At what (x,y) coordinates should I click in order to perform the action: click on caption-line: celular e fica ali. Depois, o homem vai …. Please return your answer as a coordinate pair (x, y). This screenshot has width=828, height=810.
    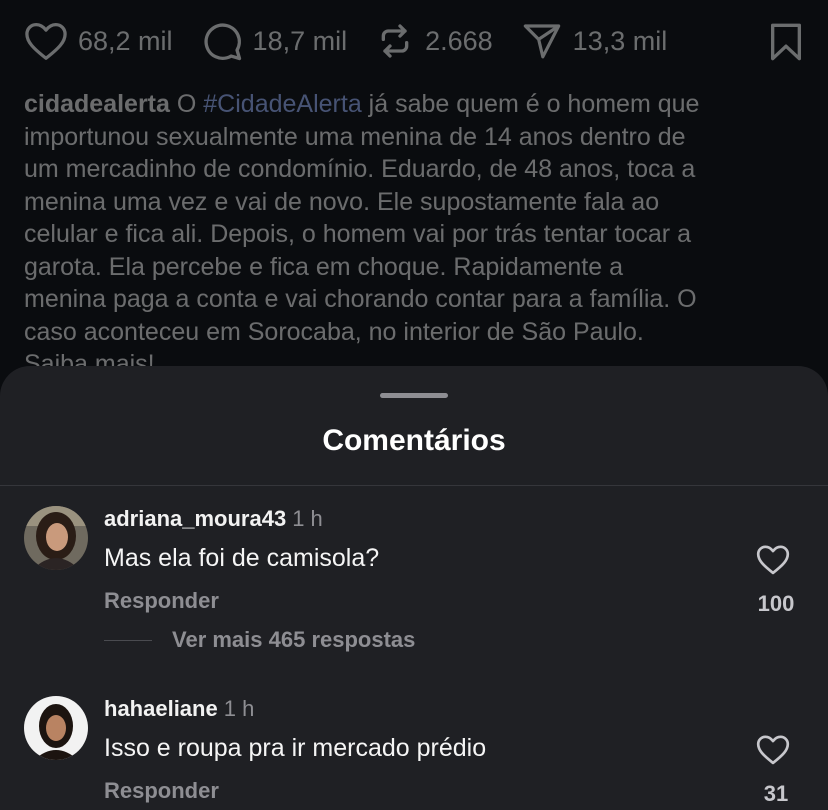
    Looking at the image, I should click on (357, 234).